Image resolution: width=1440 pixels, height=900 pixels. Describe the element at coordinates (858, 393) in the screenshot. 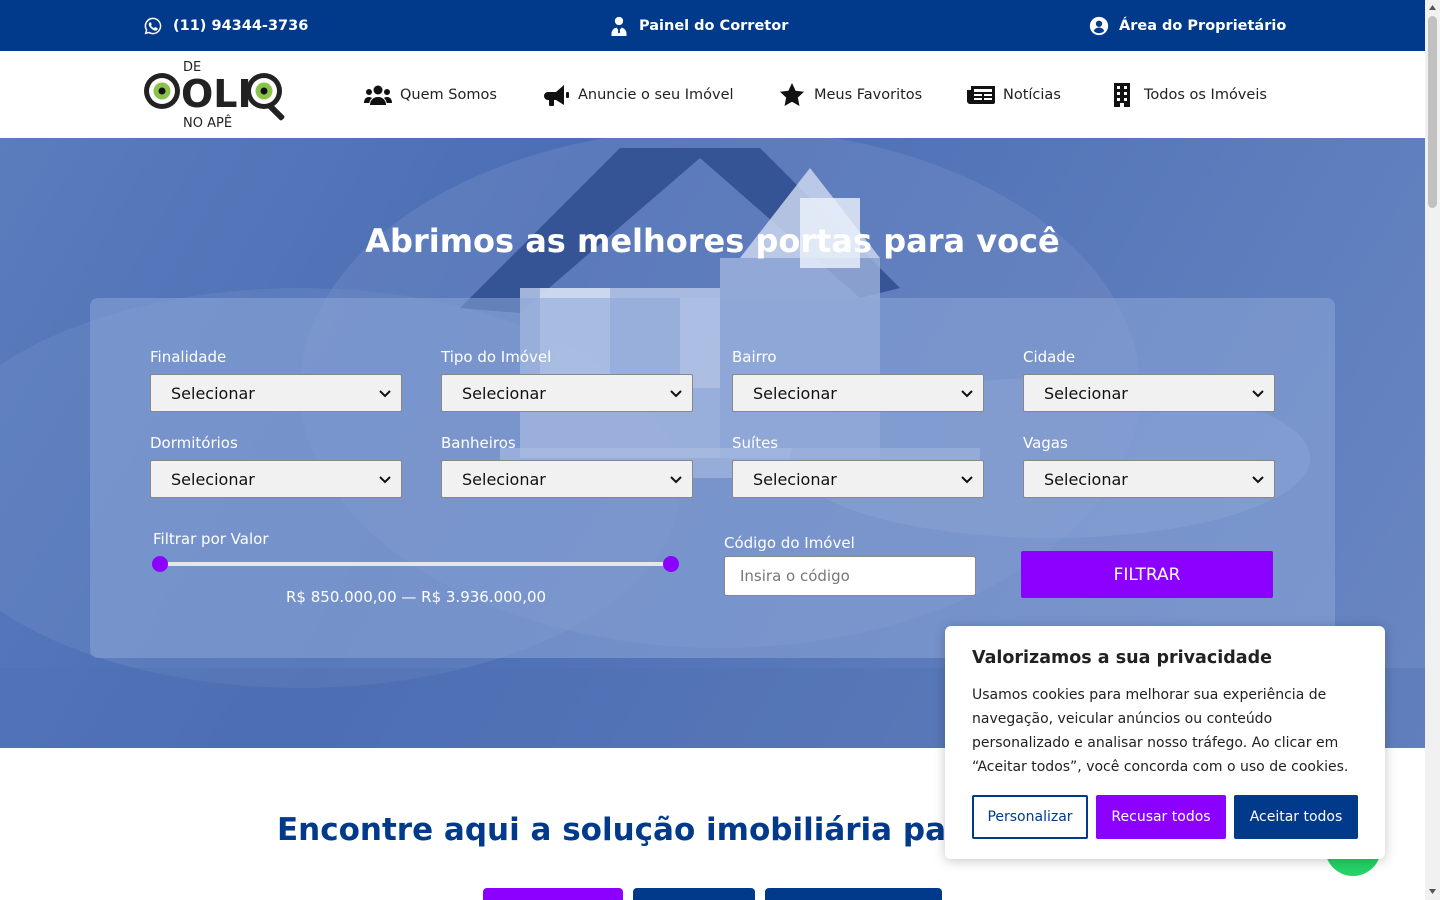

I see `filter-neighborhood-select: Selecionar` at that location.